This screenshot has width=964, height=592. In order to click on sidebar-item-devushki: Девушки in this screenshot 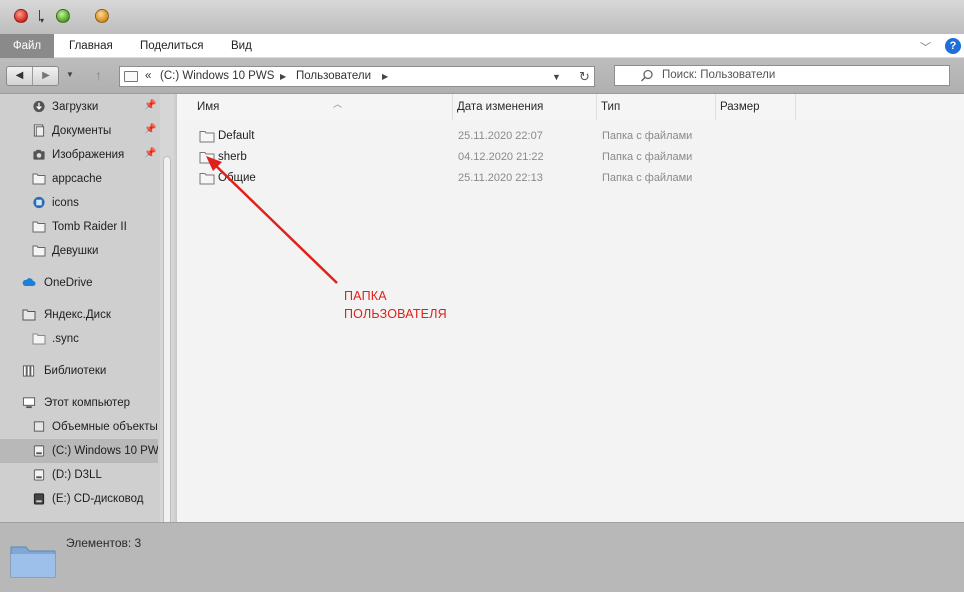, I will do `click(79, 251)`.